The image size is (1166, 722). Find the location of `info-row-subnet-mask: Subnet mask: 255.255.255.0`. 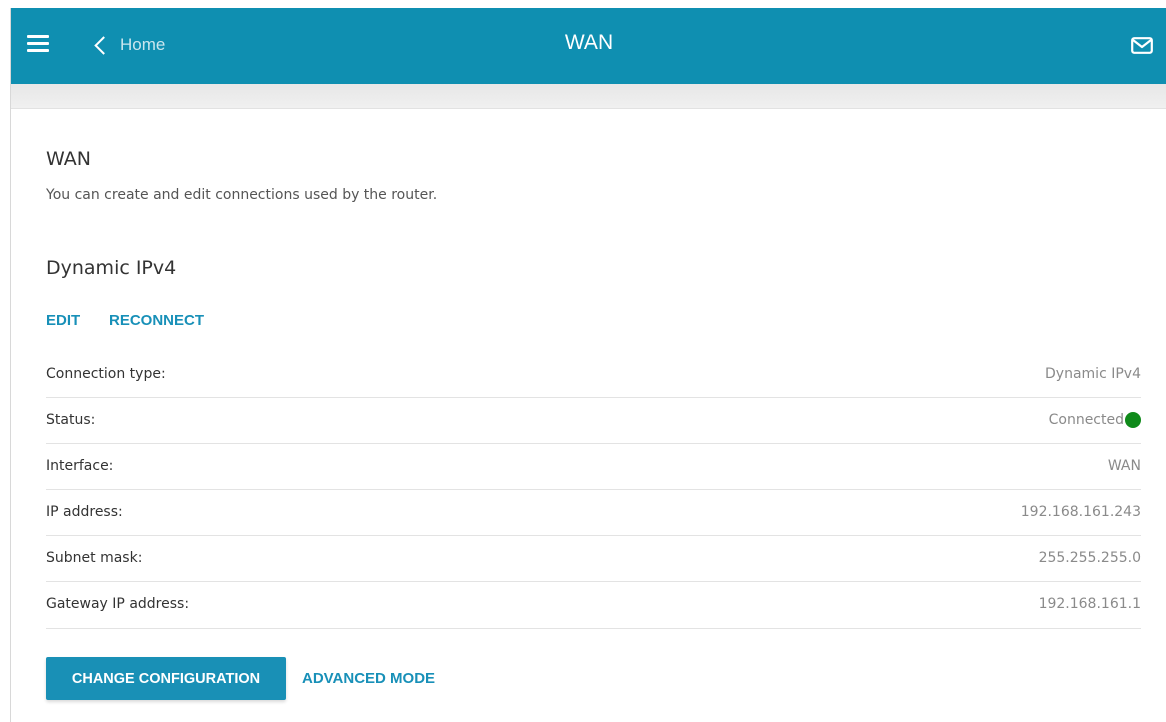

info-row-subnet-mask: Subnet mask: 255.255.255.0 is located at coordinates (593, 559).